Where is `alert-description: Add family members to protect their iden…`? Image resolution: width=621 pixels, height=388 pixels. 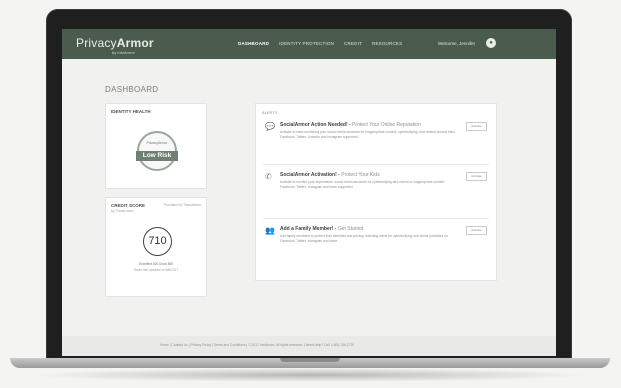 alert-description: Add family members to protect their iden… is located at coordinates (364, 238).